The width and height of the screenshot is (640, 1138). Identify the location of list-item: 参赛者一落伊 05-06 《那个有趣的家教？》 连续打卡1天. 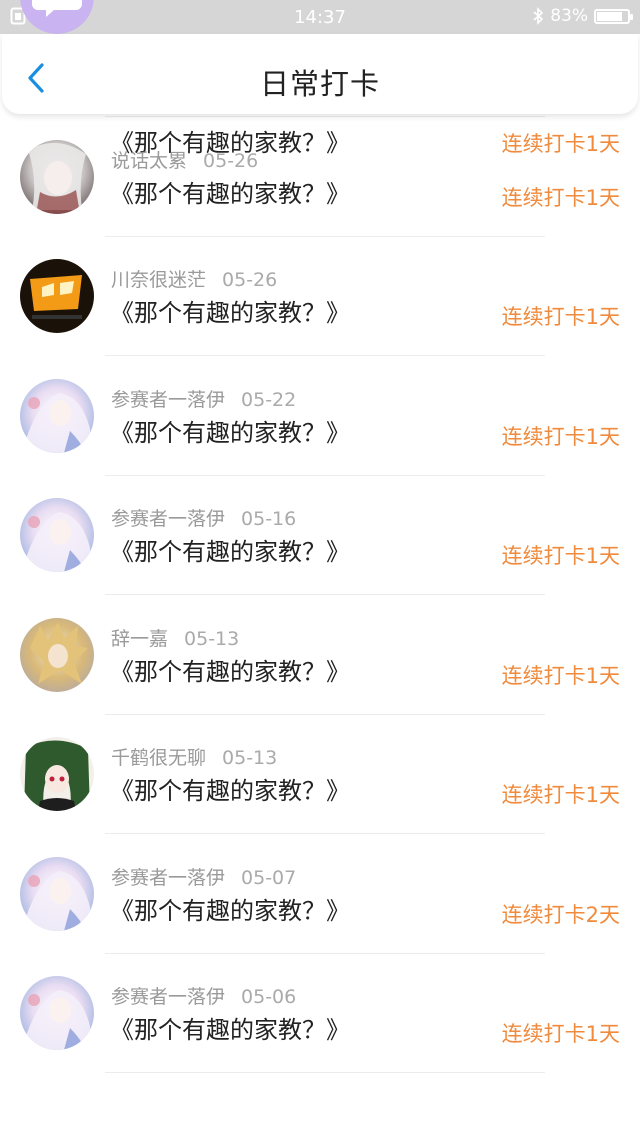
(320, 1013).